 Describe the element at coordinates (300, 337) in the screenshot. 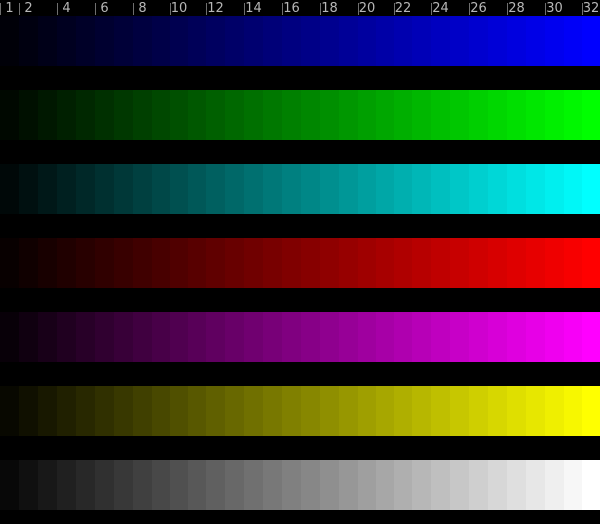

I see `ramp-magenta` at that location.